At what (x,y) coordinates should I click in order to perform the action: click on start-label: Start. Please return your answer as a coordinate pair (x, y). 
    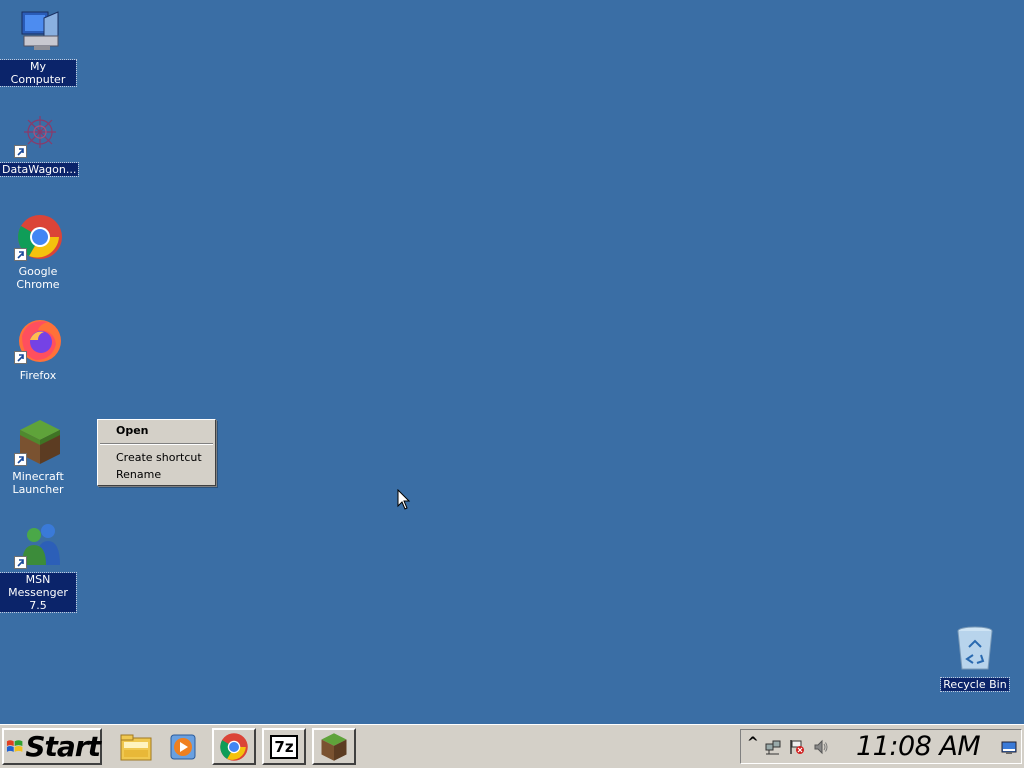
    Looking at the image, I should click on (63, 746).